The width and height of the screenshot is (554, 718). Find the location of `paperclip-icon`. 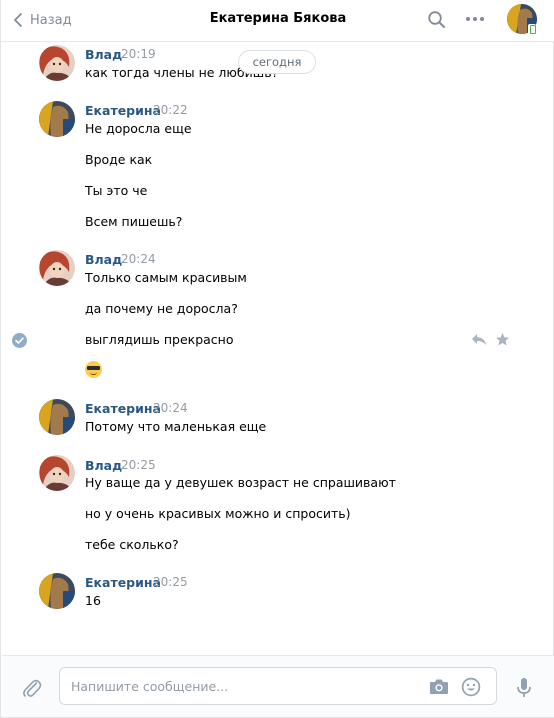

paperclip-icon is located at coordinates (32, 689).